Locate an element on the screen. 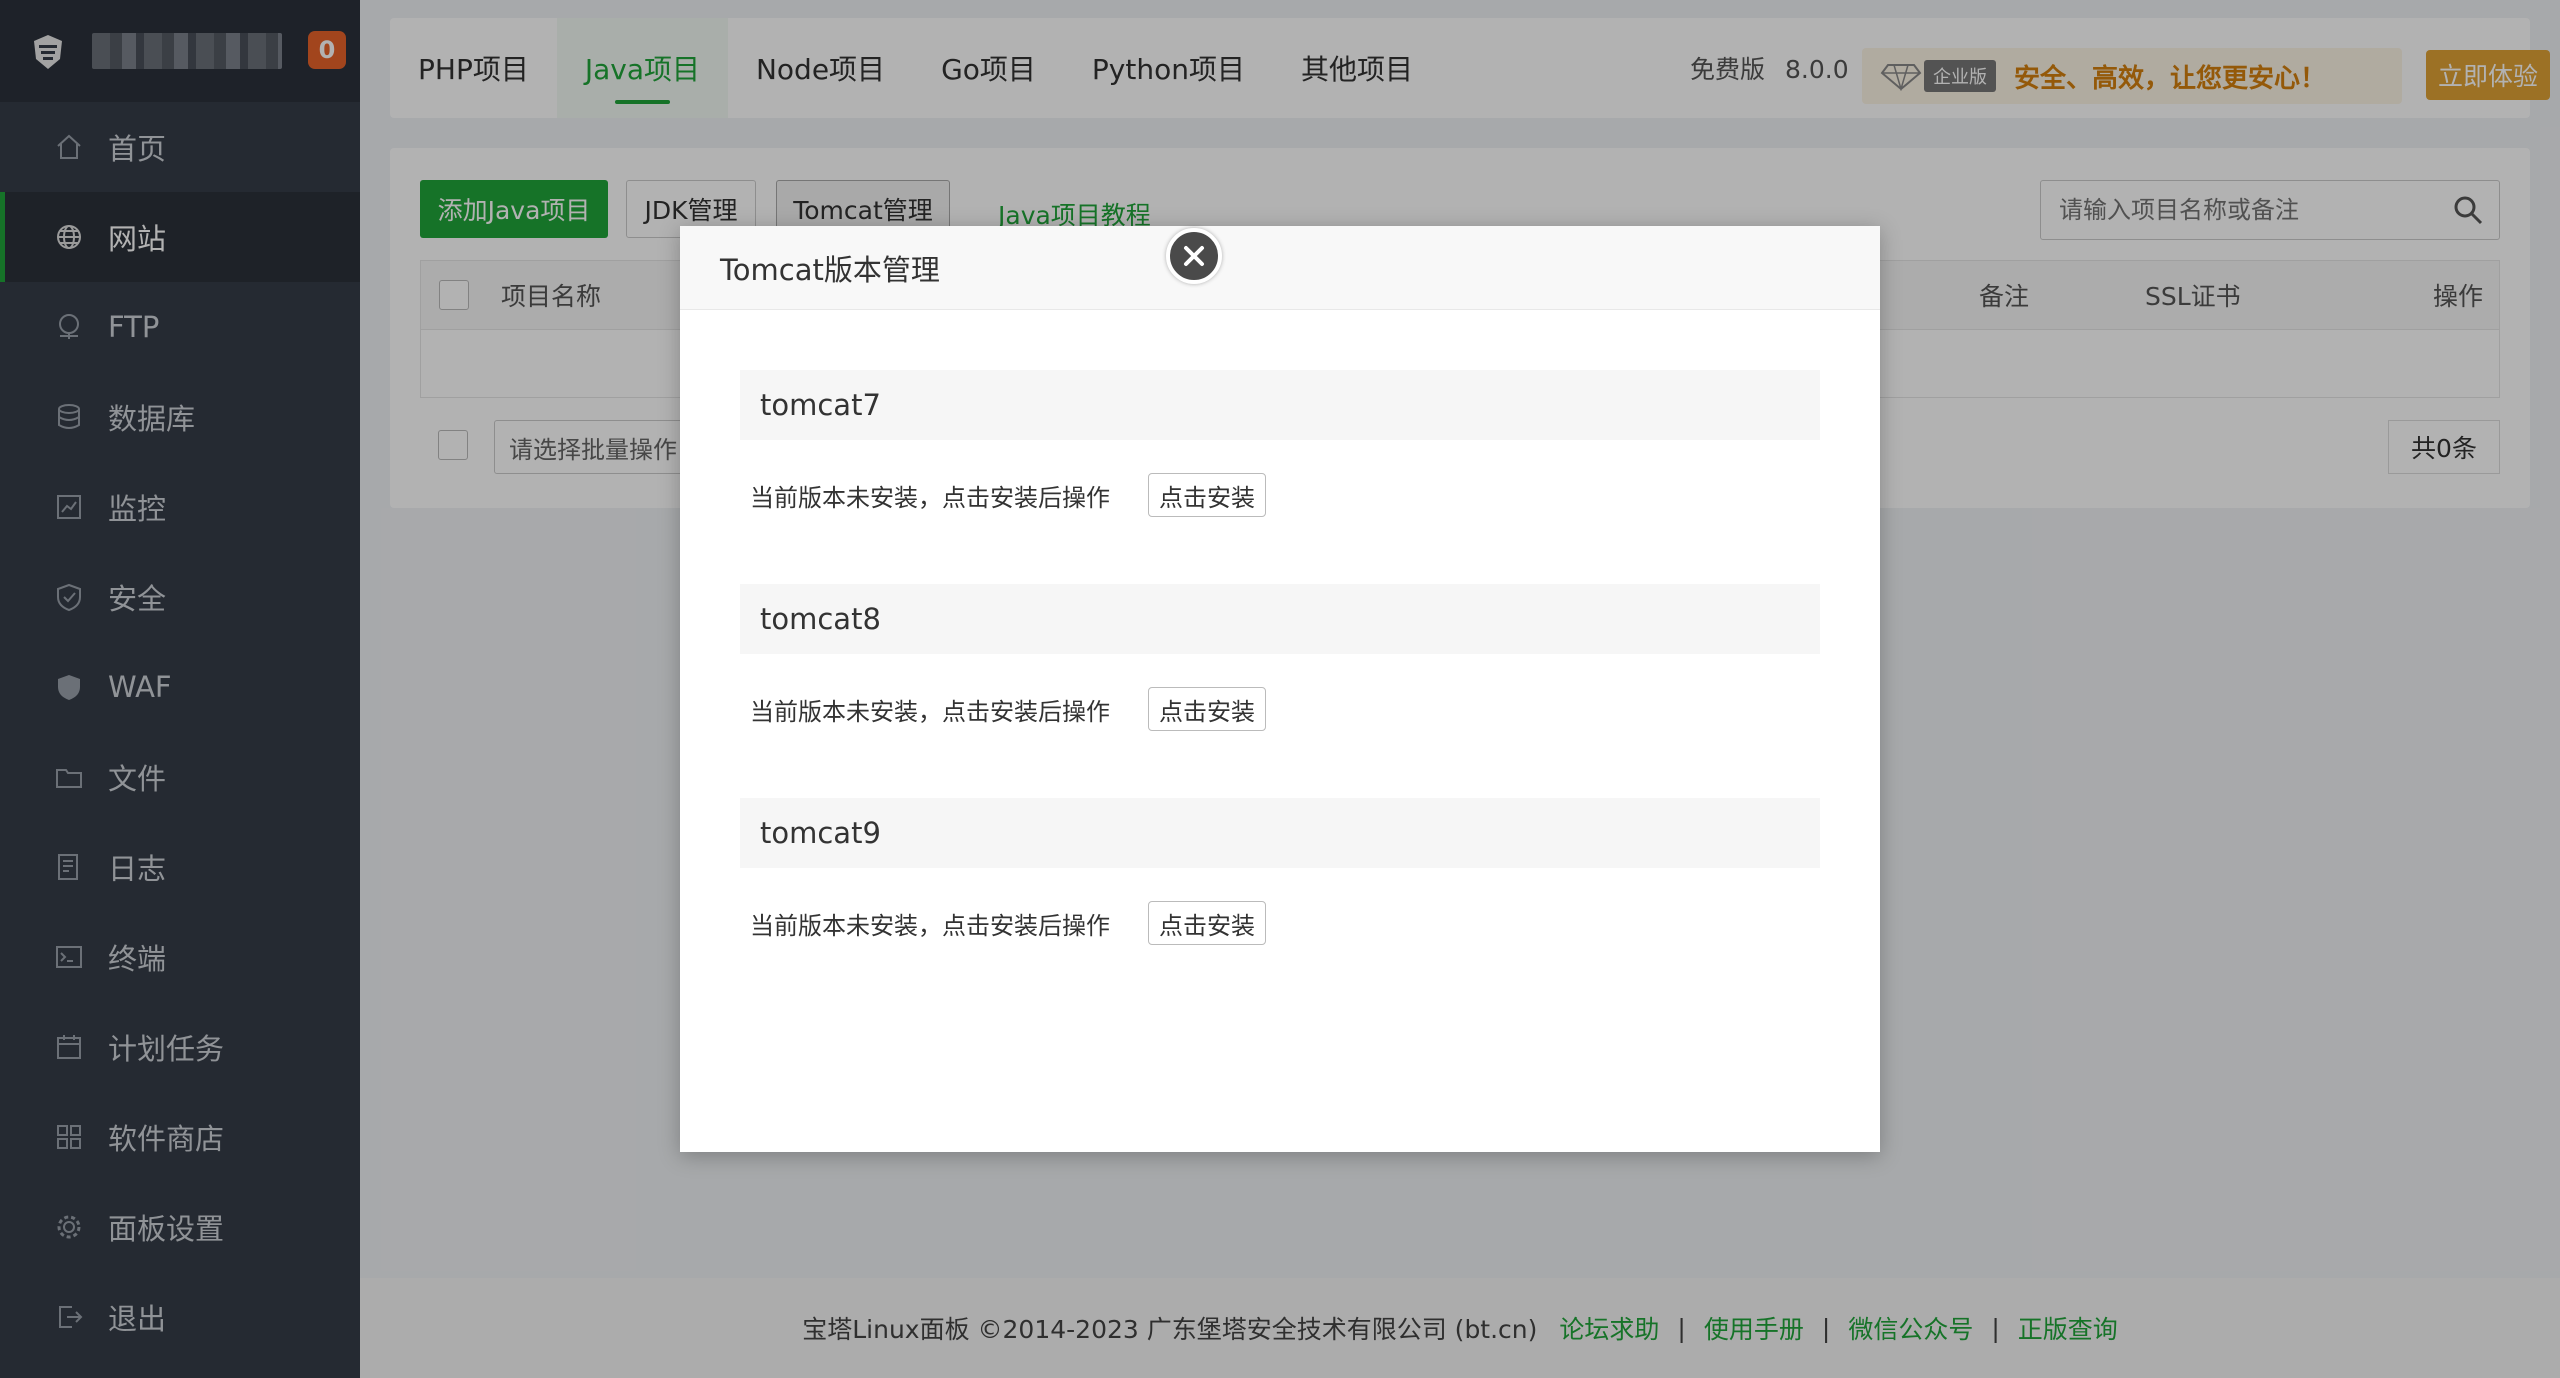  version-block-tomcat7: tomcat7 当前版本未安装，点击安装后操作 点击安装 is located at coordinates (1280, 460).